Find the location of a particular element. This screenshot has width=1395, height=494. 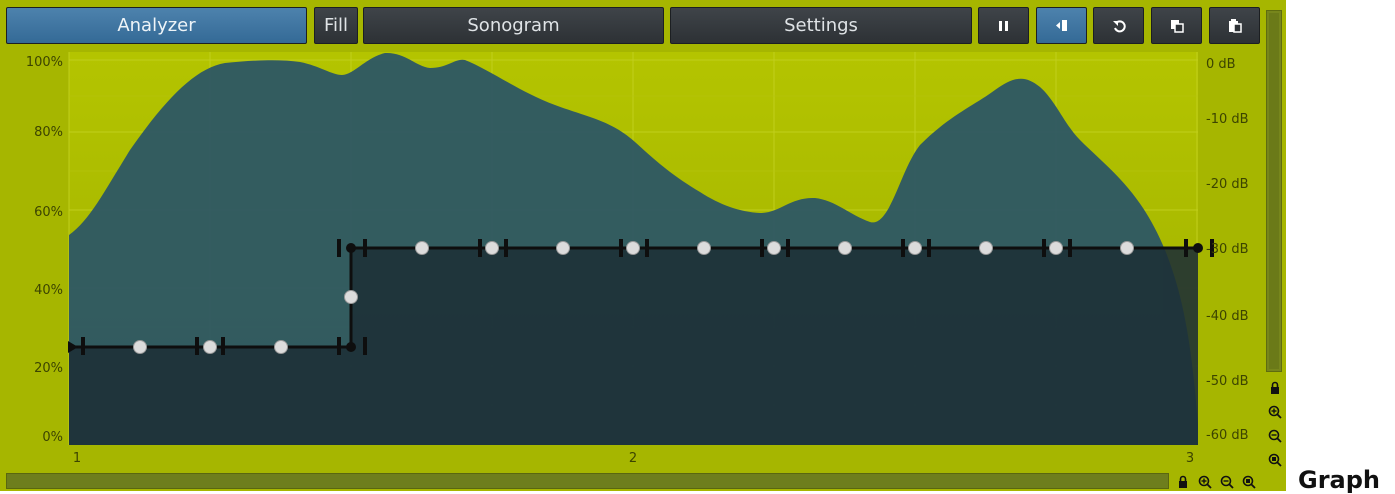

copy-icon is located at coordinates (1177, 26).